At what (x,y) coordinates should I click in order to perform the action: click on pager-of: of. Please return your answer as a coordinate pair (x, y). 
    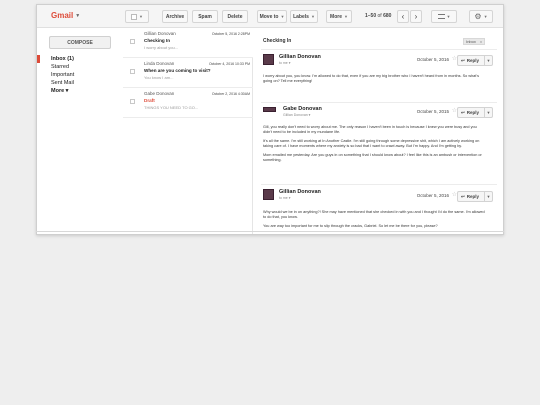
    Looking at the image, I should click on (379, 16).